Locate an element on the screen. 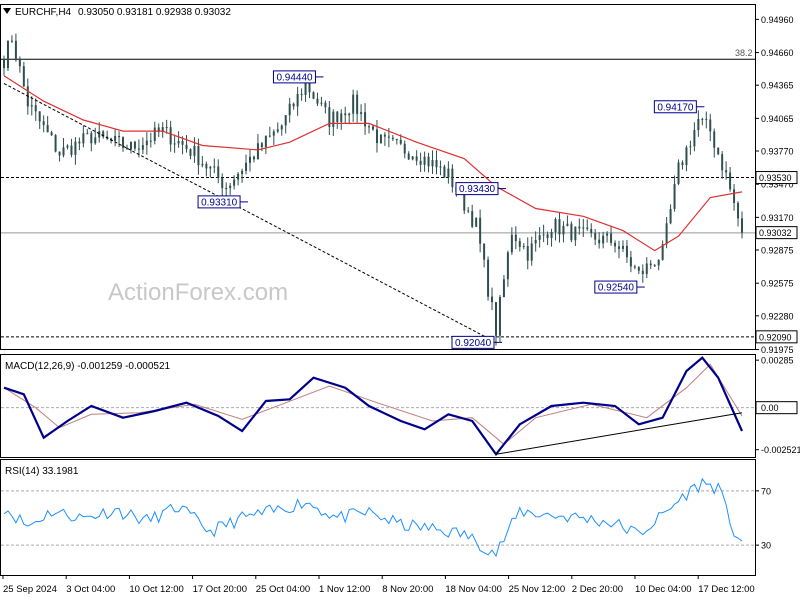  price-tick-label: 0.94660 is located at coordinates (777, 53).